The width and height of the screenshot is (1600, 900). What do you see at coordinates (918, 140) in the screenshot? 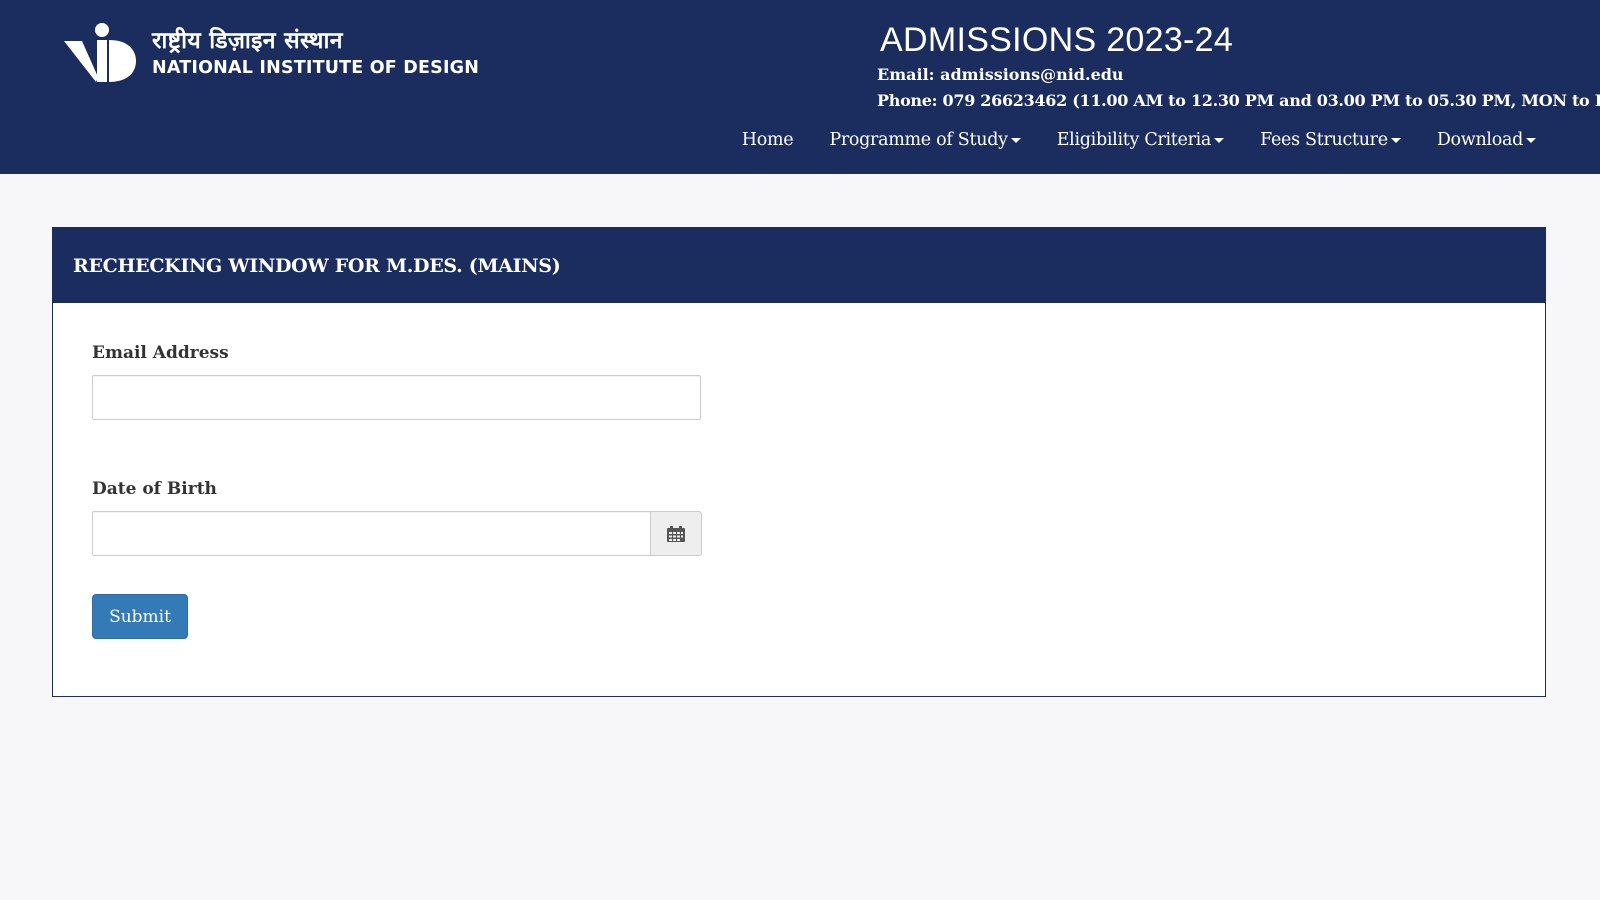
I see `nav-item-label: Programme of Study` at bounding box center [918, 140].